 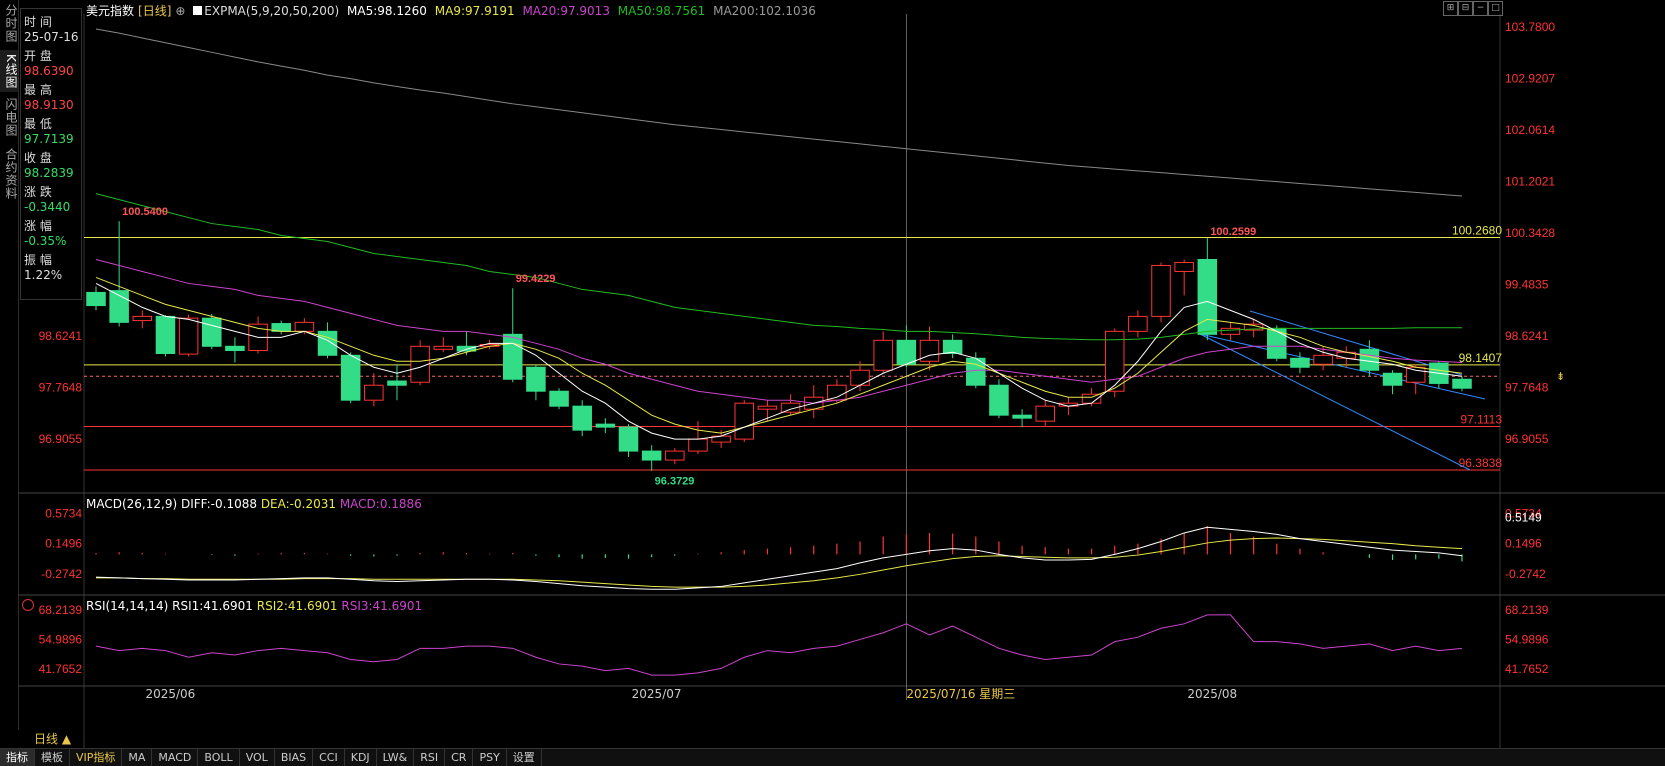 What do you see at coordinates (137, 757) in the screenshot?
I see `bottom-tab-3: MA` at bounding box center [137, 757].